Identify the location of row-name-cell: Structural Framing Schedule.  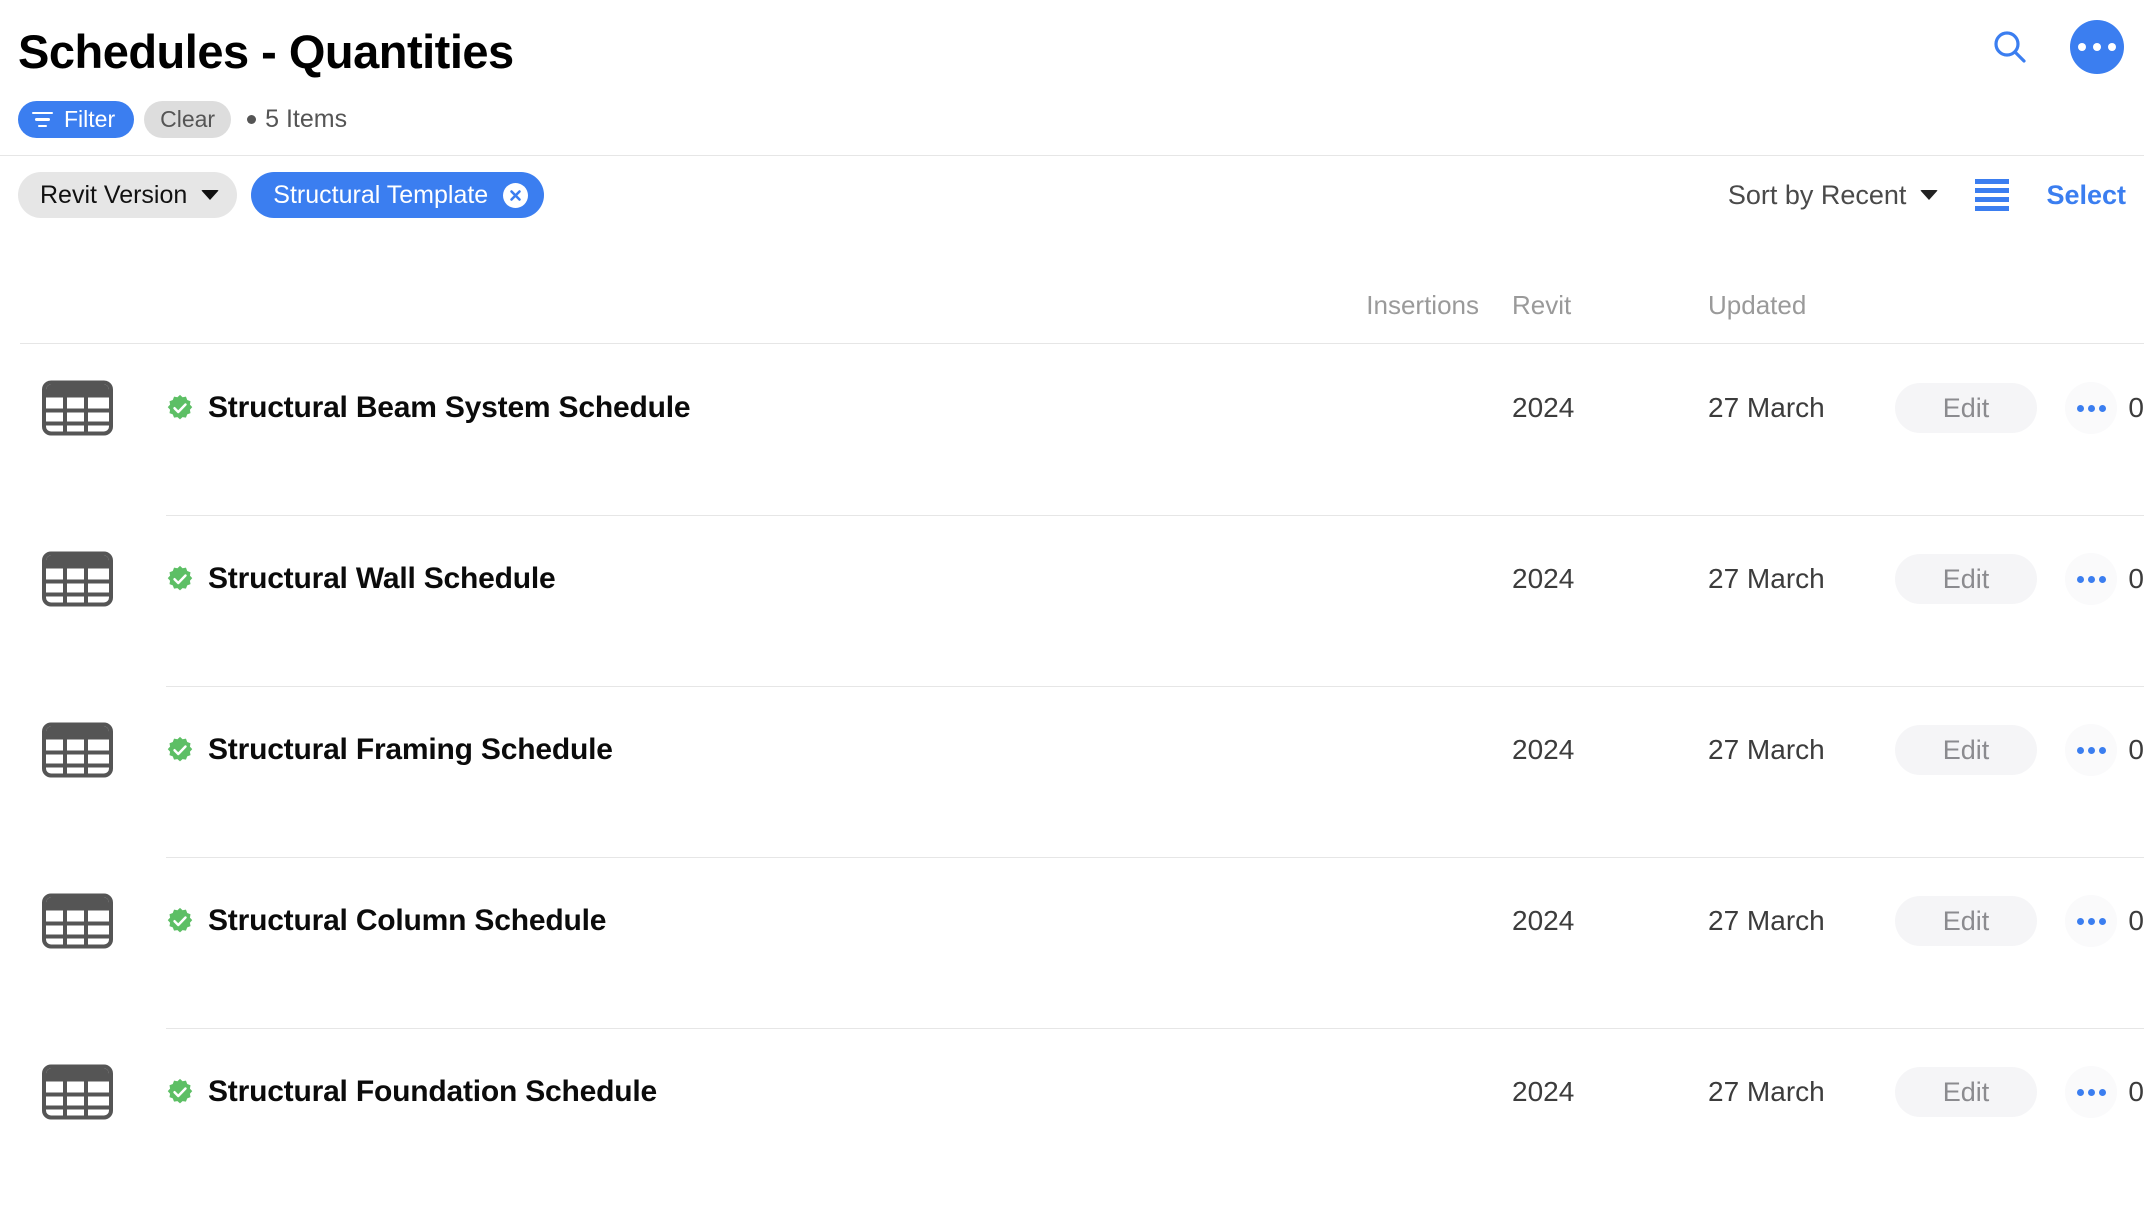
(389, 750).